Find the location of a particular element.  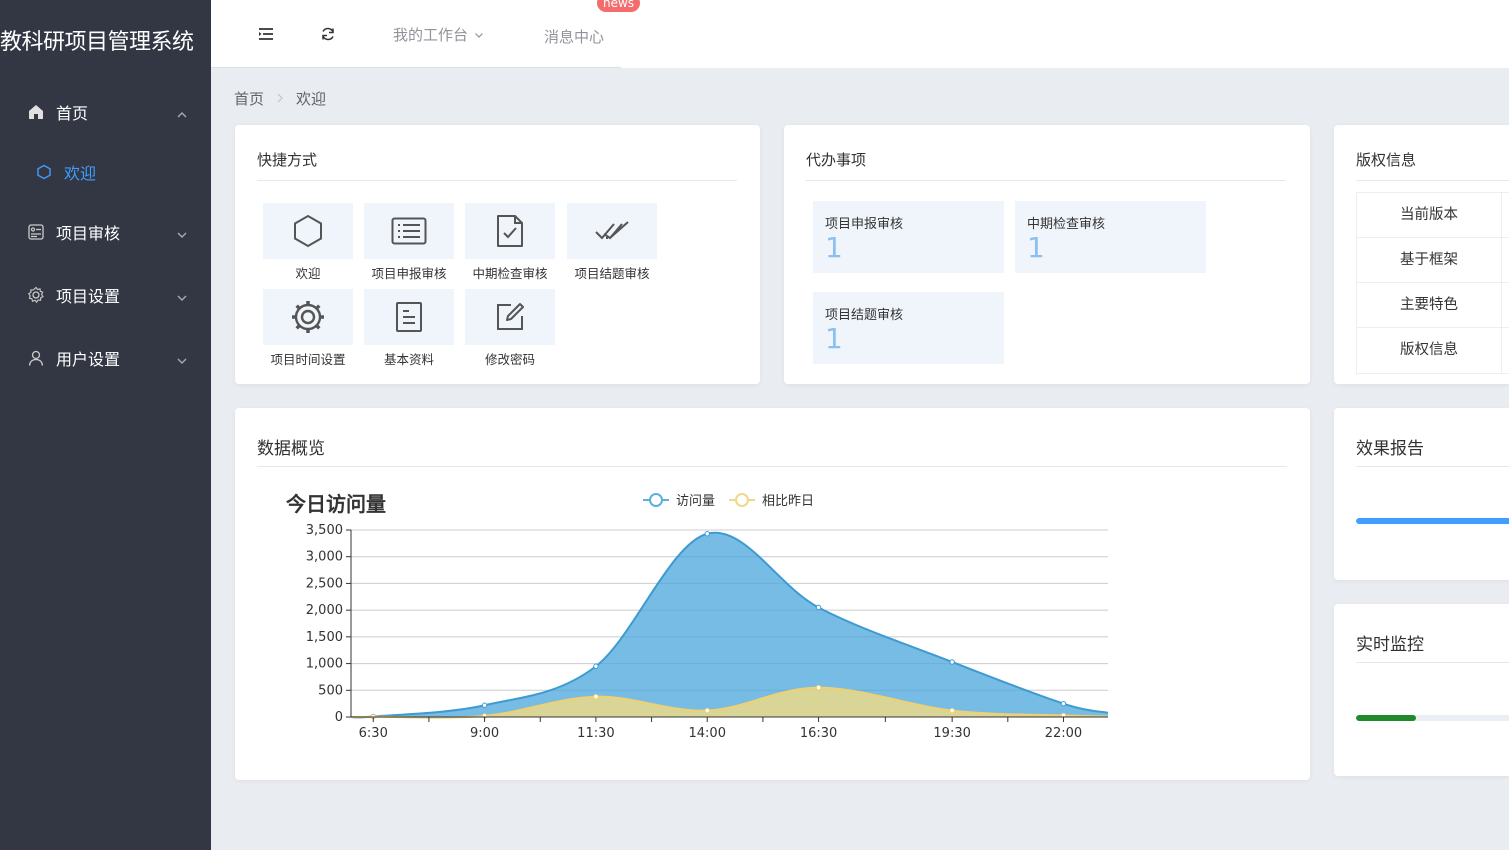

shortcut-midterm-audit: 中期检查审核 is located at coordinates (510, 242).